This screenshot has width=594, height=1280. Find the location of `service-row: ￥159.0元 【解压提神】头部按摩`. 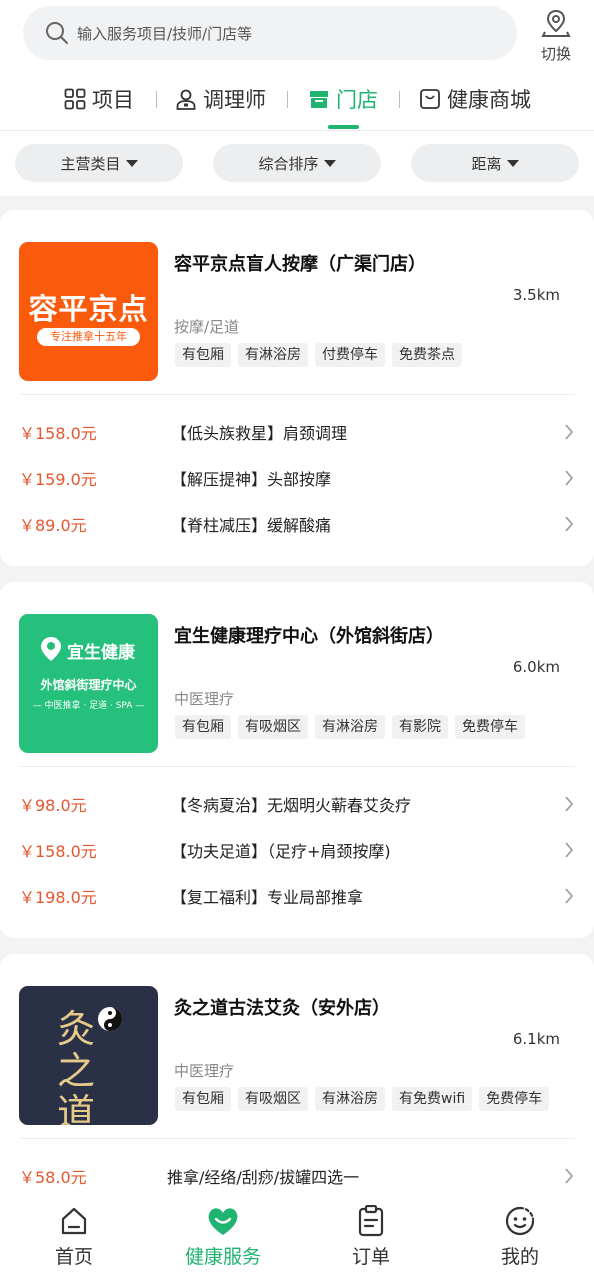

service-row: ￥159.0元 【解压提神】头部按摩 is located at coordinates (297, 478).